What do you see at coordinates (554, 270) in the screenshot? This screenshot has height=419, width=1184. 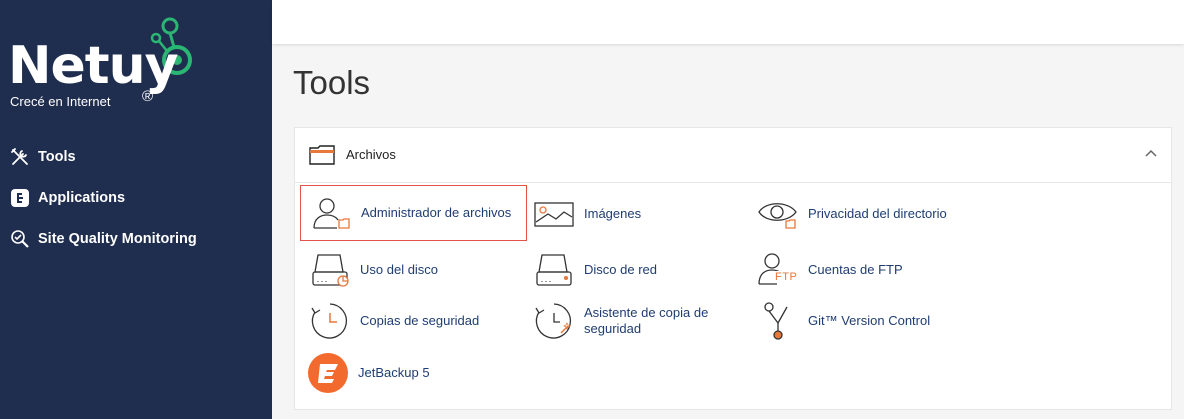 I see `network-disk-icon` at bounding box center [554, 270].